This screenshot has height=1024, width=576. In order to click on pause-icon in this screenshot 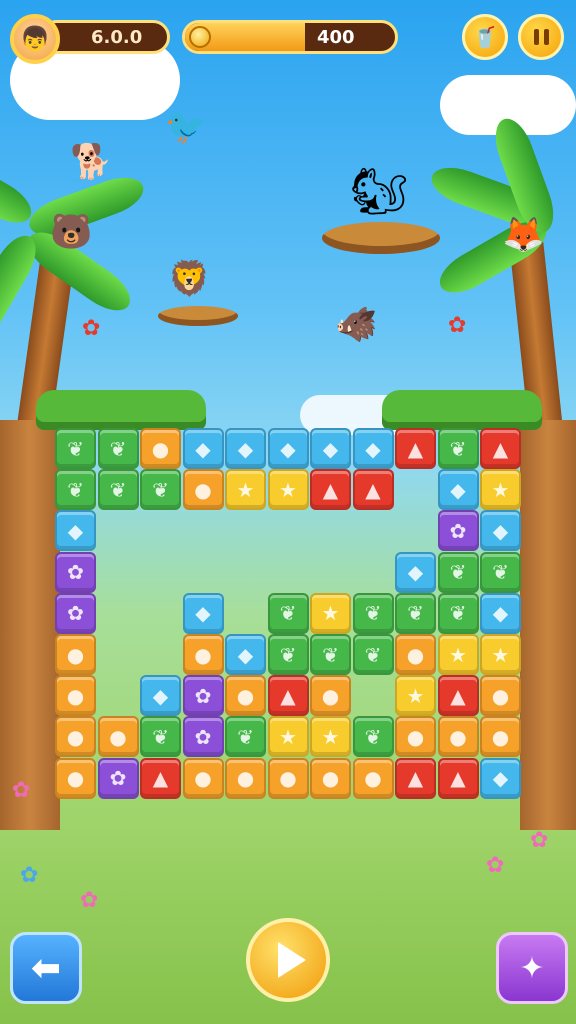, I will do `click(541, 37)`.